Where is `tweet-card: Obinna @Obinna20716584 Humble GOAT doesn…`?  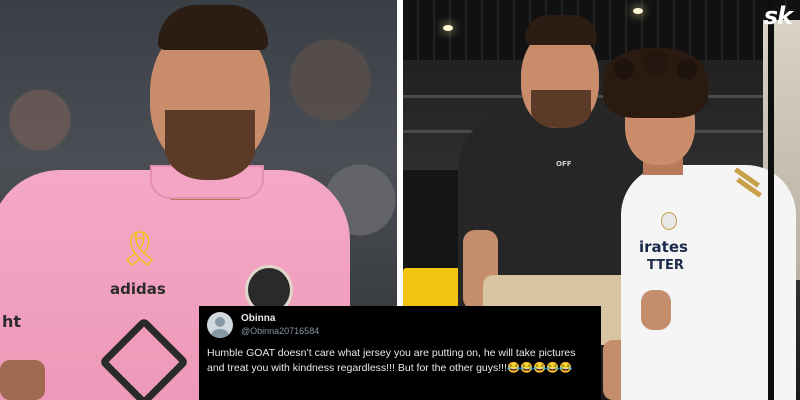 tweet-card: Obinna @Obinna20716584 Humble GOAT doesn… is located at coordinates (400, 353).